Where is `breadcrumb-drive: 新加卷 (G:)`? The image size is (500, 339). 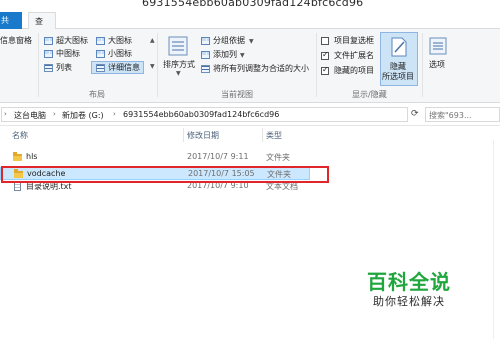 breadcrumb-drive: 新加卷 (G:) is located at coordinates (83, 115).